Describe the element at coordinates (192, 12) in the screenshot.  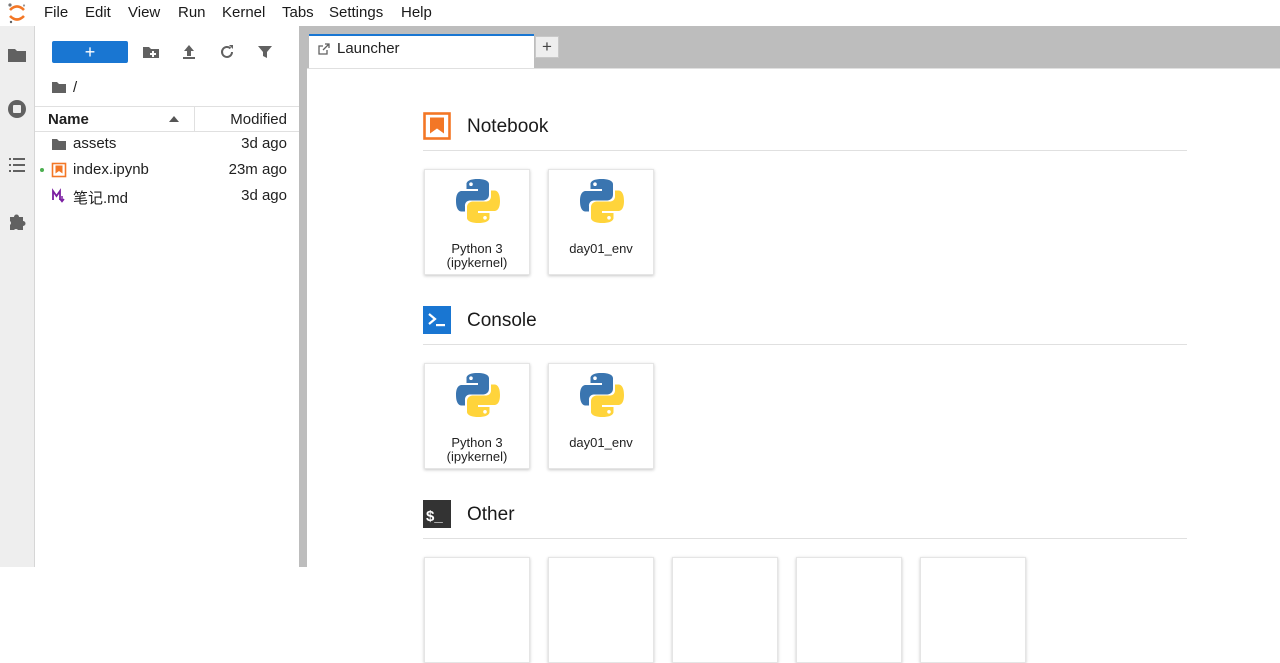
I see `menu-run: Run` at that location.